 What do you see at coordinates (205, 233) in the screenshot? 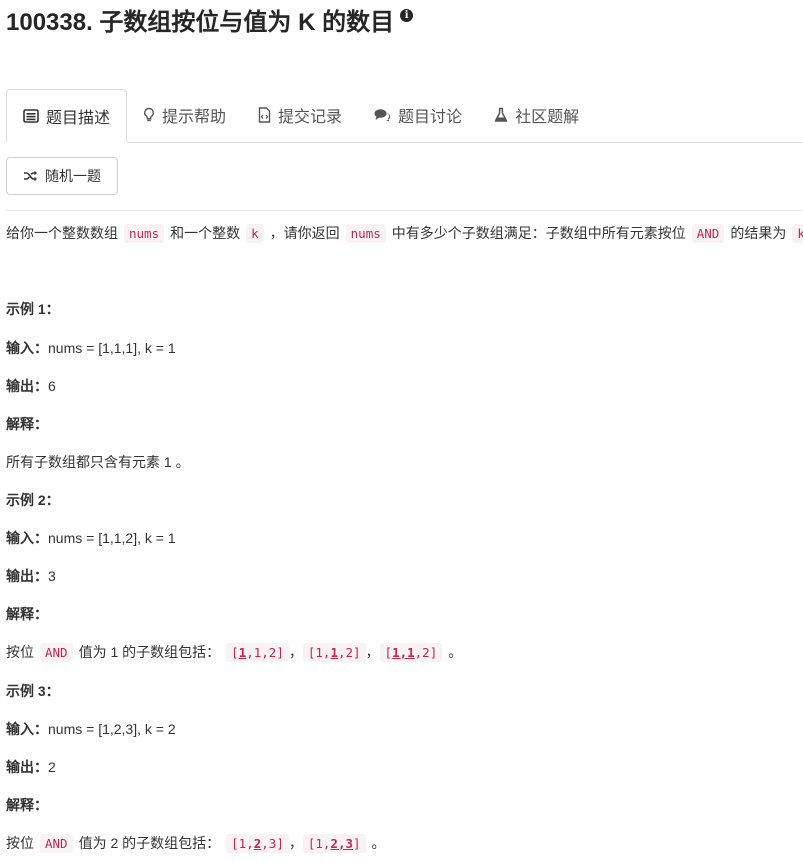
I see `statement-text: 和一个整数` at bounding box center [205, 233].